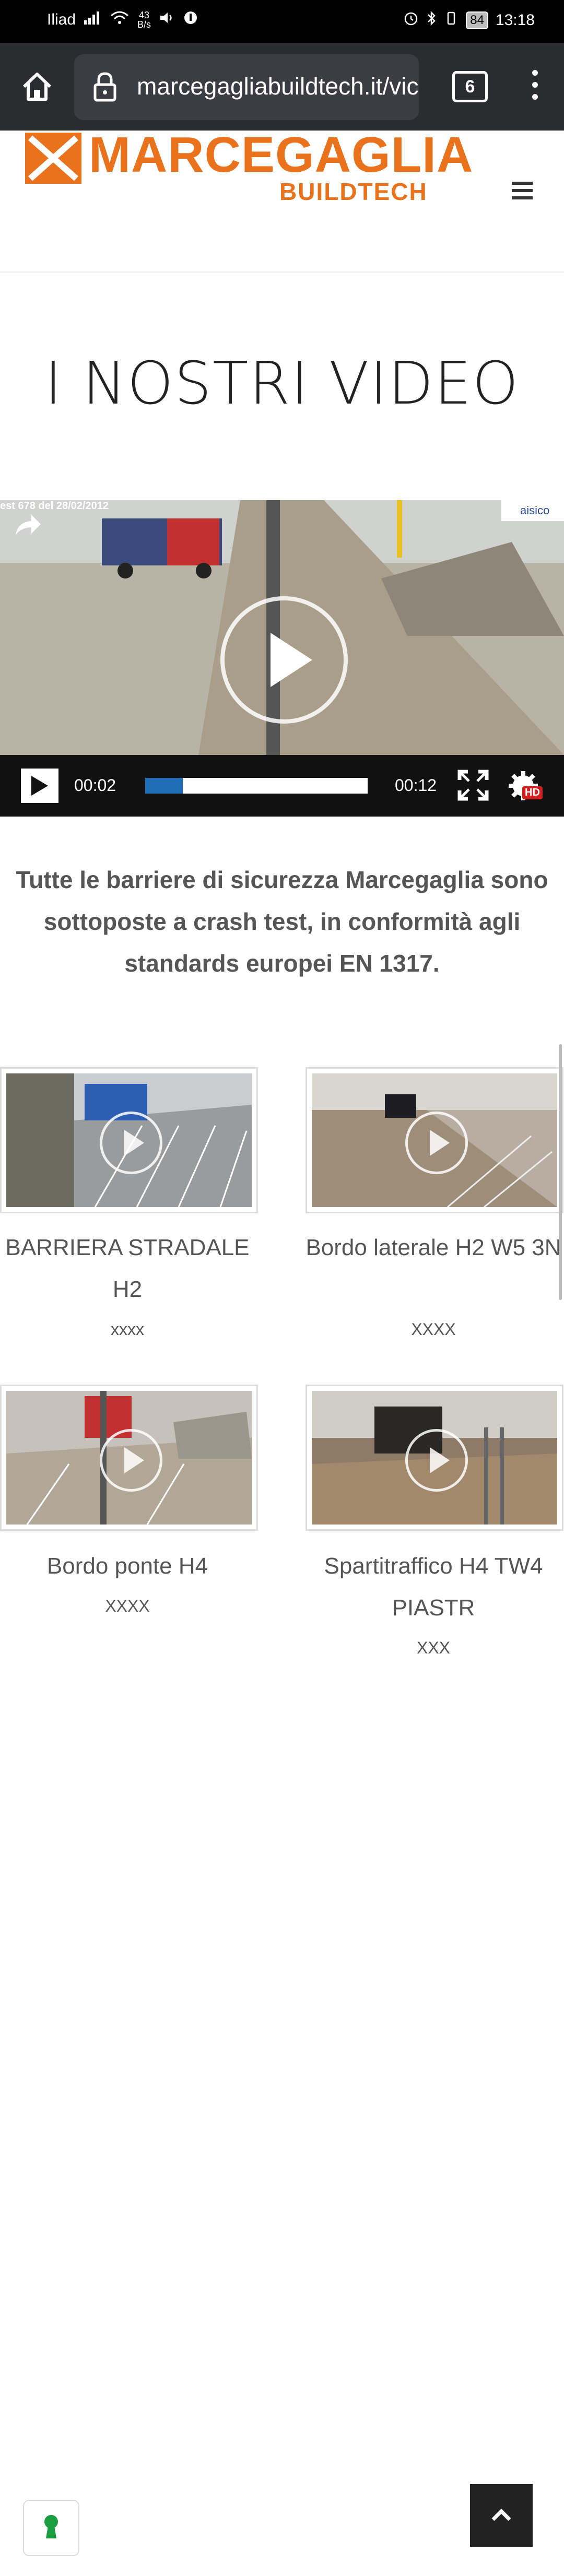  Describe the element at coordinates (128, 1329) in the screenshot. I see `video-subtitle-1: xxxx` at that location.